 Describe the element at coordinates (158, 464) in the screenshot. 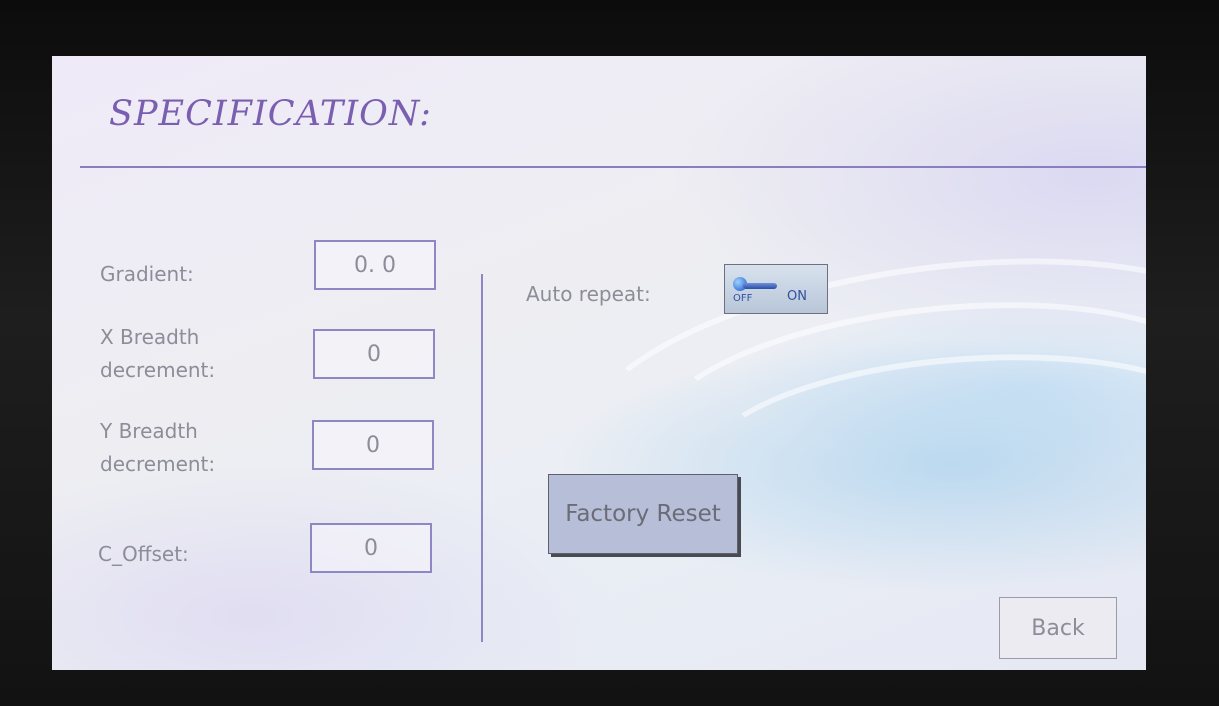

I see `y-breadth-label-line2: decrement:` at that location.